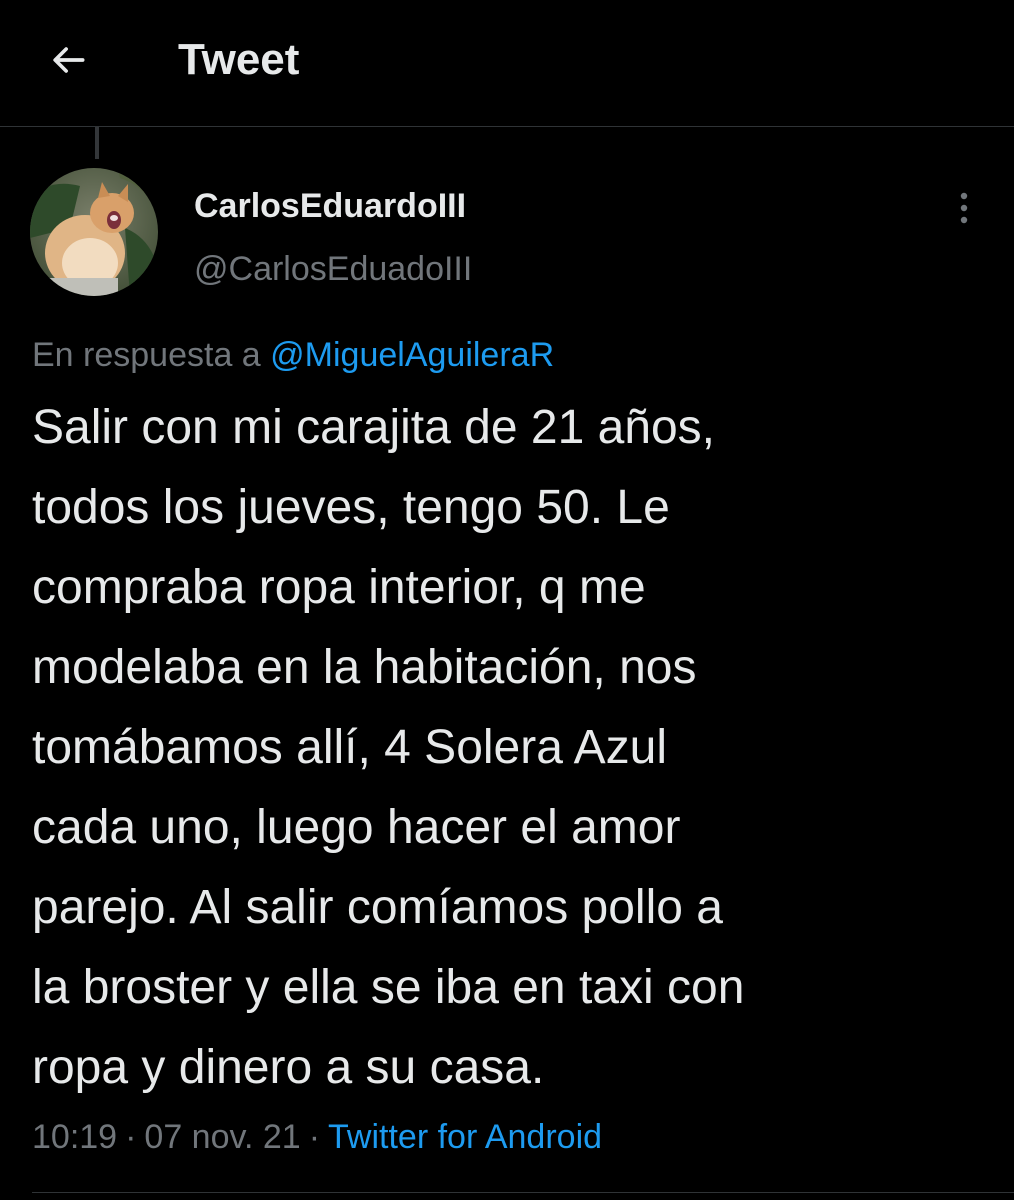 The height and width of the screenshot is (1200, 1014). I want to click on more-options-button, so click(964, 208).